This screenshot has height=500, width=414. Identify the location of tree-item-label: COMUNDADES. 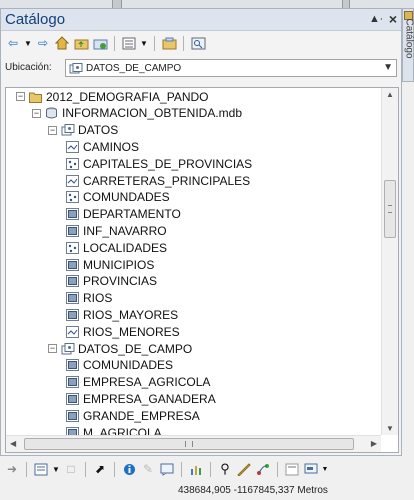
(126, 197).